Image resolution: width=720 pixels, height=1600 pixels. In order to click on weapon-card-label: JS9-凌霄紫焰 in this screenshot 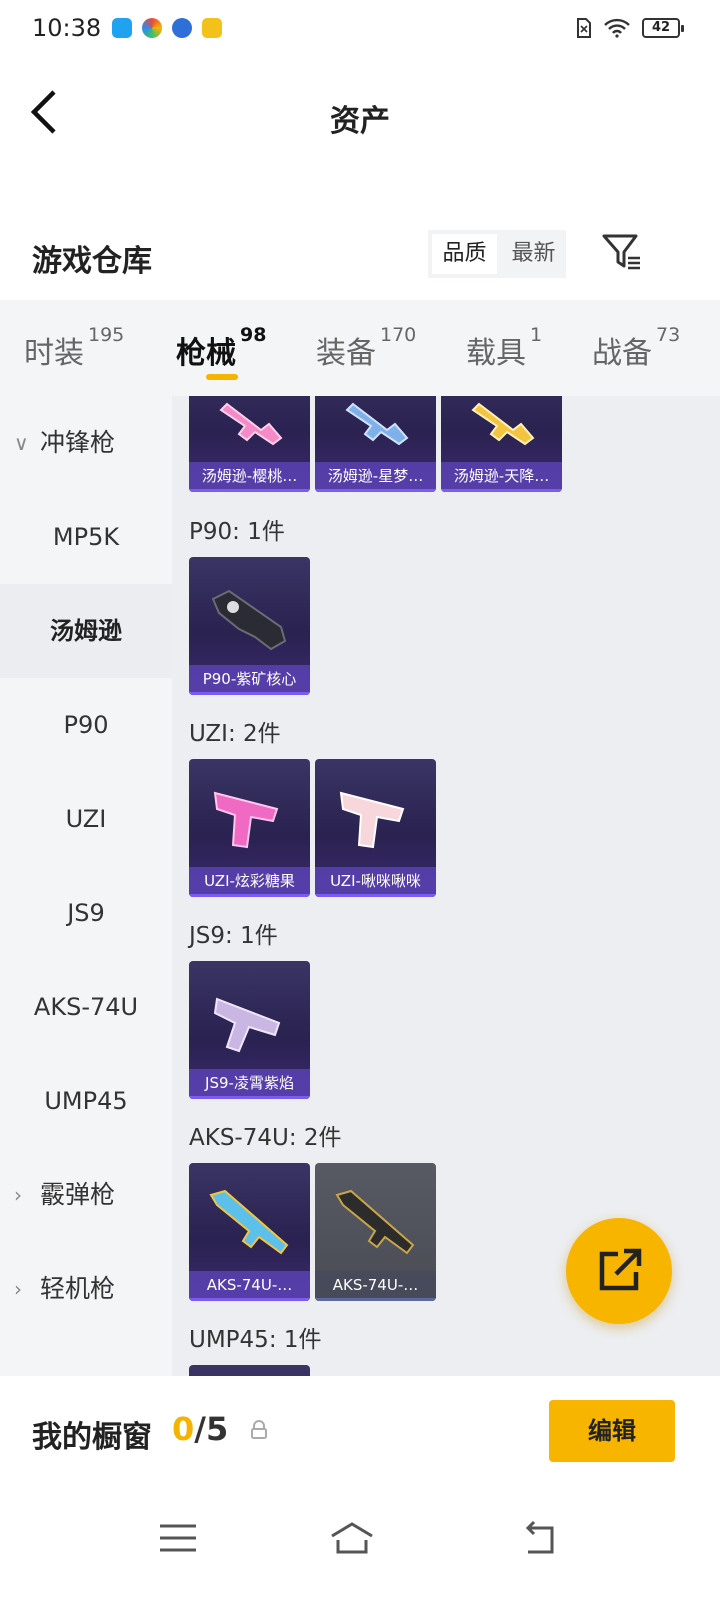, I will do `click(249, 1084)`.